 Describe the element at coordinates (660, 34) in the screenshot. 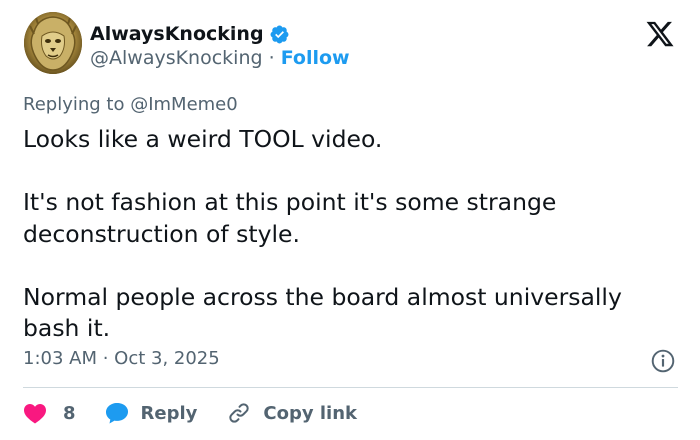

I see `x-logo-icon` at that location.